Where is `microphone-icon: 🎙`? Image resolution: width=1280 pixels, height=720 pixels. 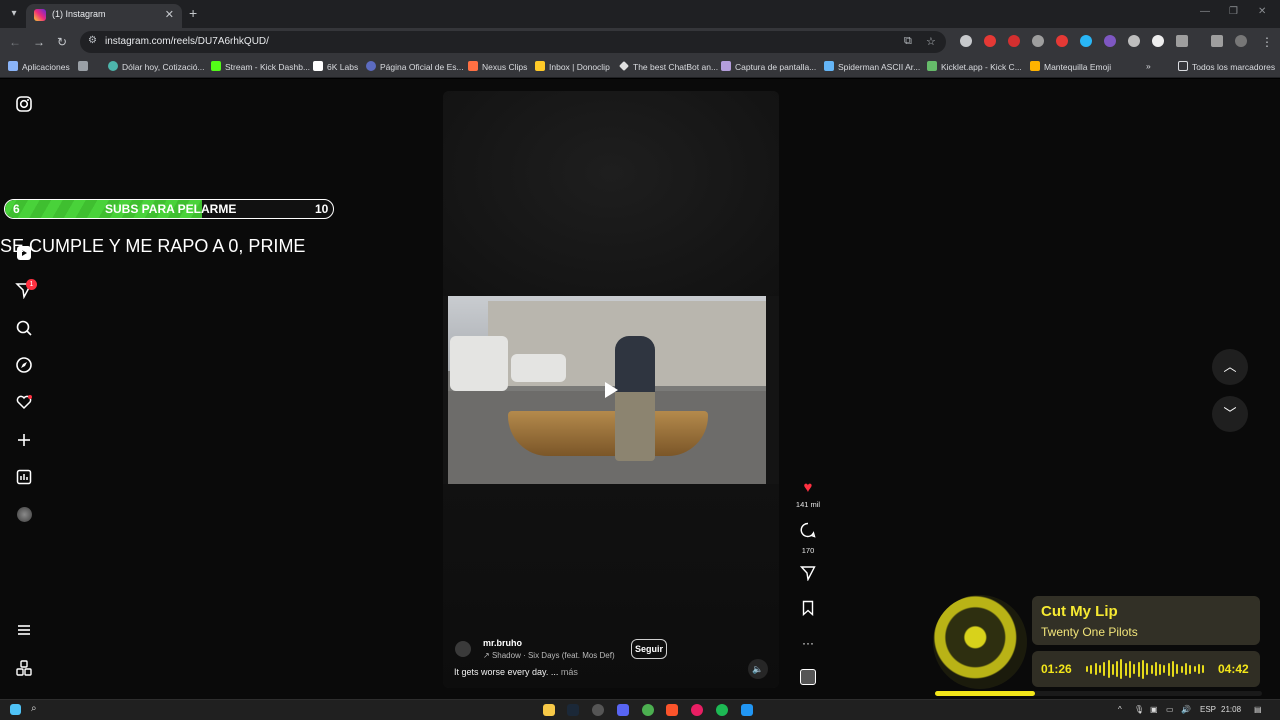
microphone-icon: 🎙 is located at coordinates (1139, 709).